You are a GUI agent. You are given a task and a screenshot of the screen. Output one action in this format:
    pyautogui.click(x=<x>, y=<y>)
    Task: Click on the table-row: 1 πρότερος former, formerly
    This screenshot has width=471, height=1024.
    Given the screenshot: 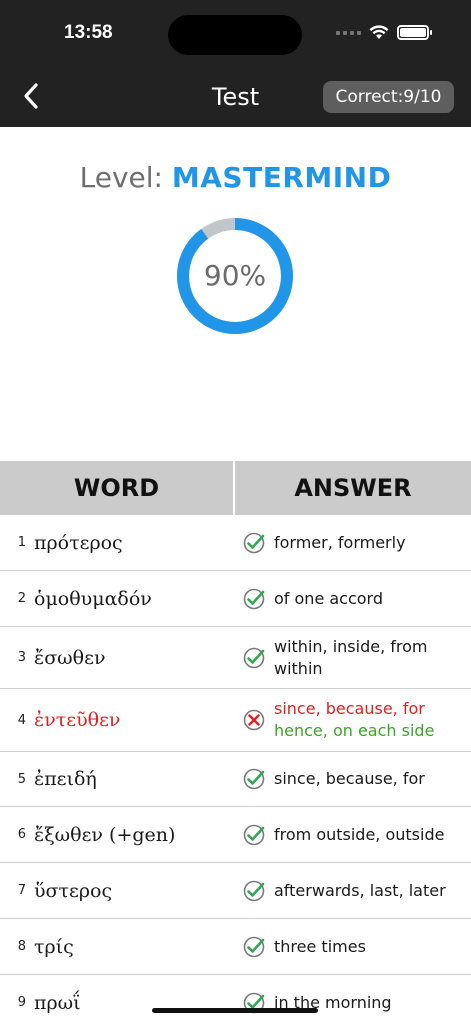 What is the action you would take?
    pyautogui.click(x=235, y=543)
    